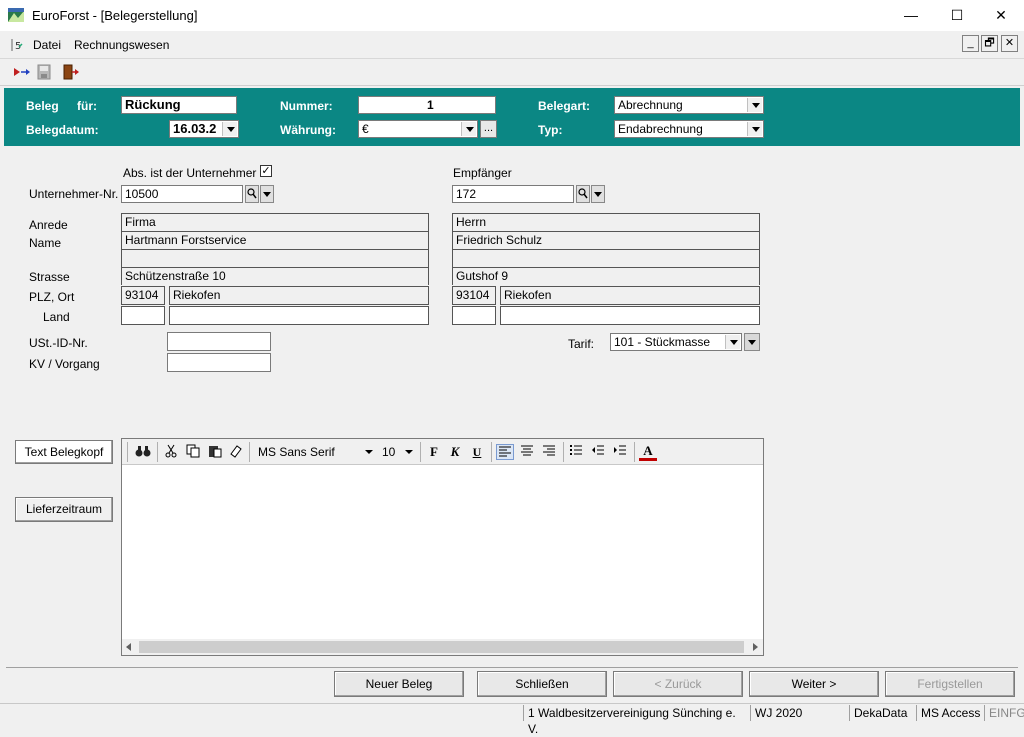 This screenshot has height=737, width=1024. Describe the element at coordinates (512, 15) in the screenshot. I see `title-bar: EuroForst - [Belegerstellung] — ☐ ✕` at that location.